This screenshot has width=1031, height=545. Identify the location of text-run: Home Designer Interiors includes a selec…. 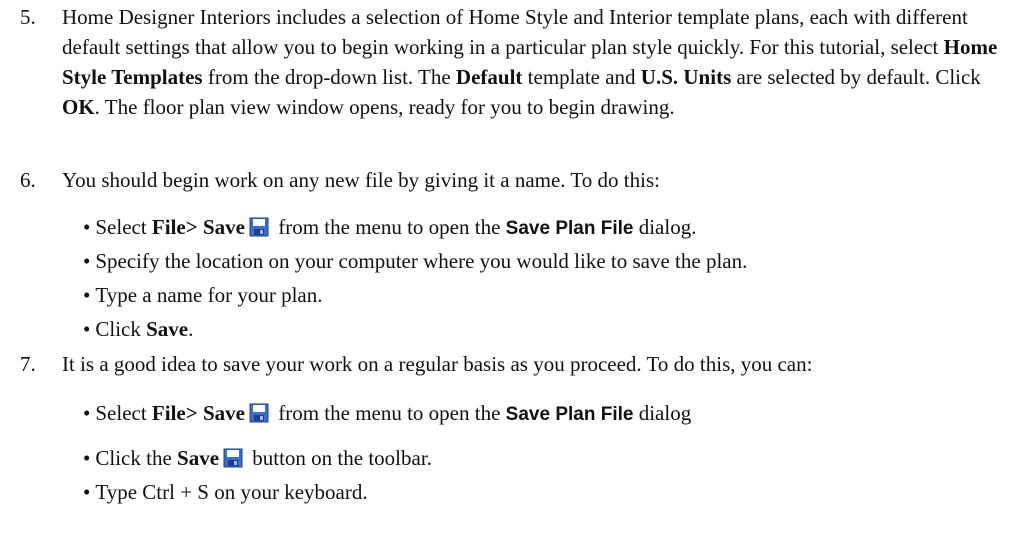
(515, 32).